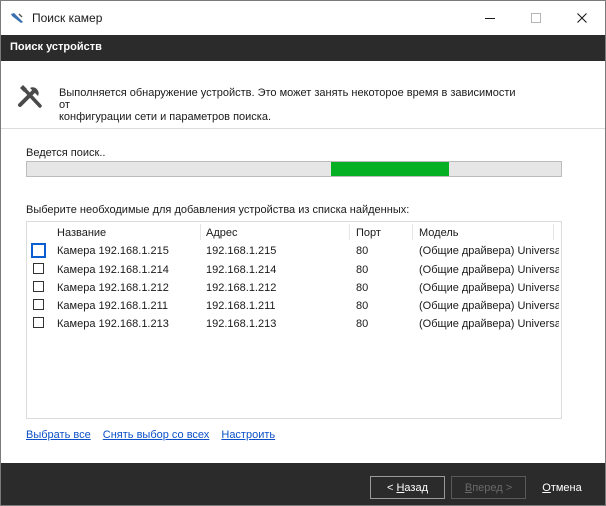 The height and width of the screenshot is (506, 606). I want to click on next-button: Вперед >, so click(488, 487).